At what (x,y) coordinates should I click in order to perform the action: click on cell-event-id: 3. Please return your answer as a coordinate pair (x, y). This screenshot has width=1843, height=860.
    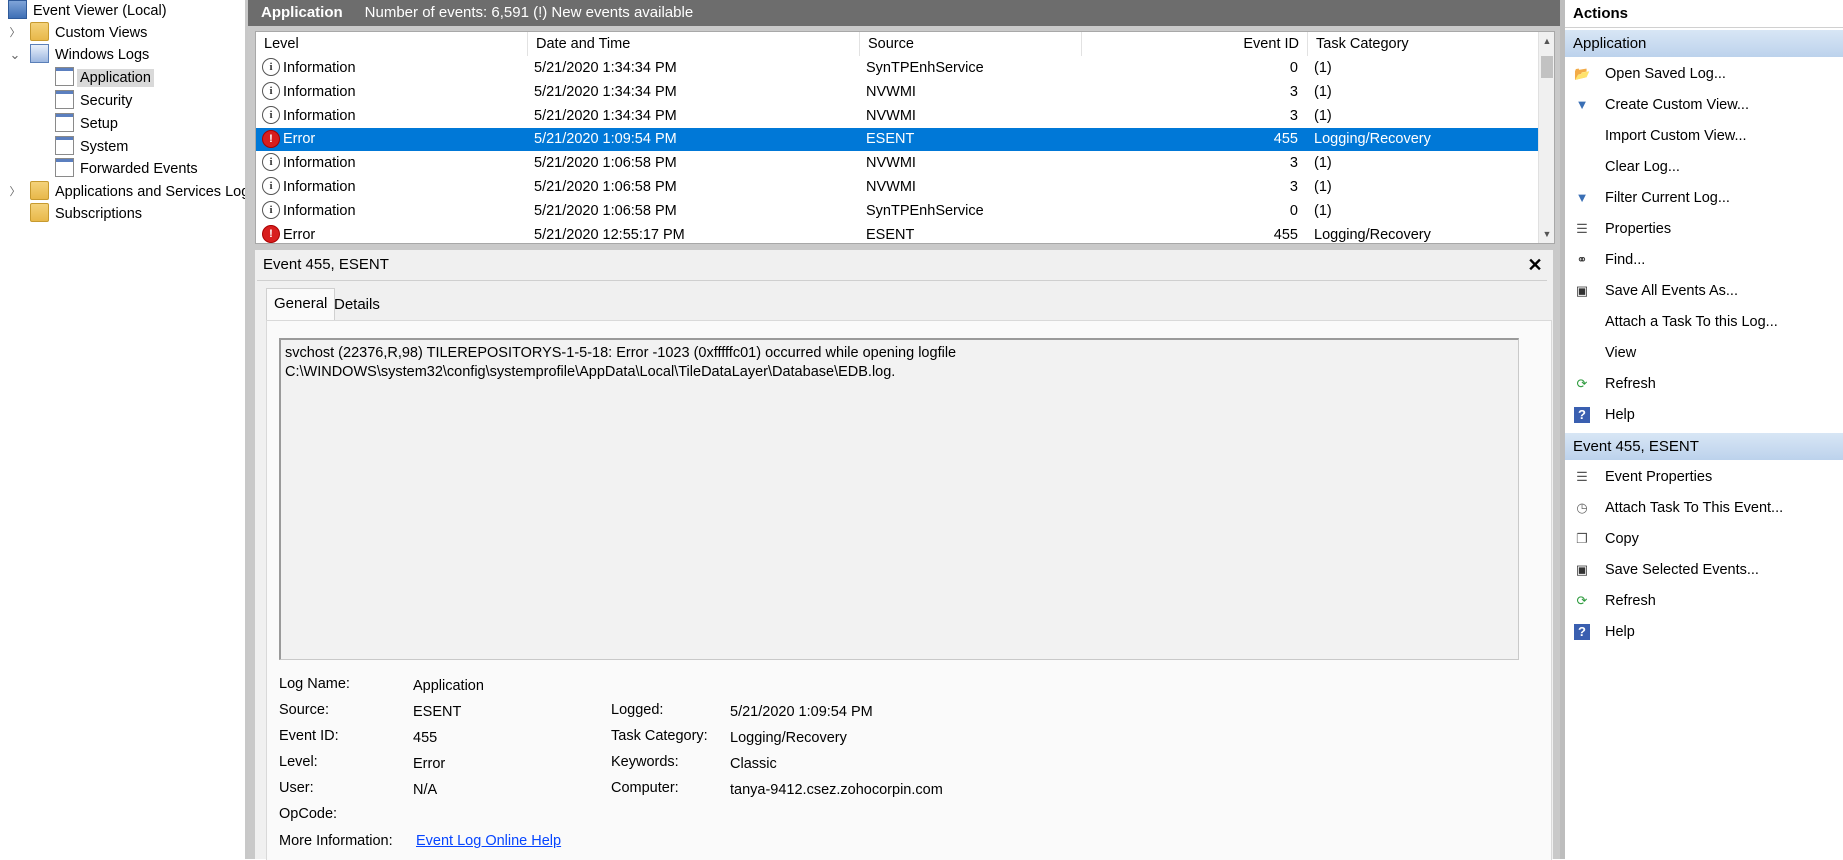
    Looking at the image, I should click on (1293, 187).